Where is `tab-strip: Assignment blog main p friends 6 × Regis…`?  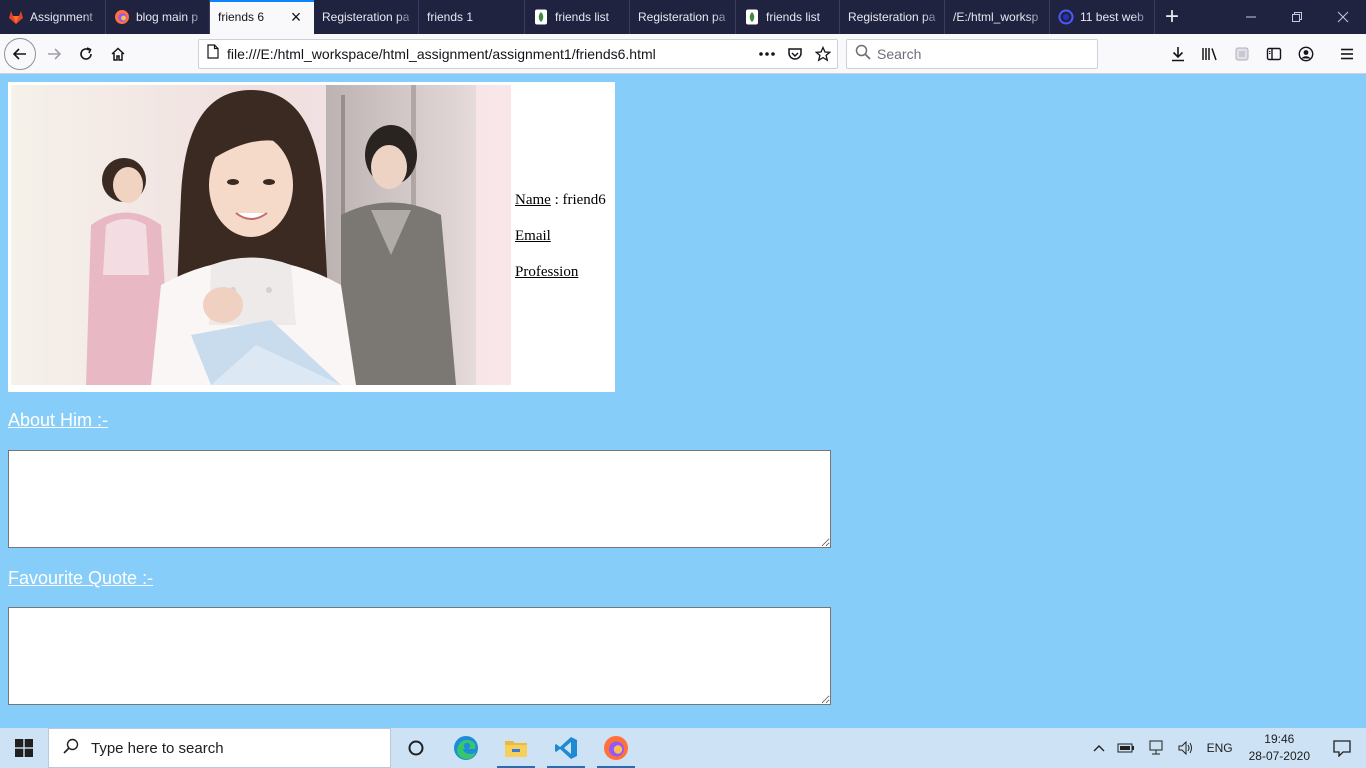 tab-strip: Assignment blog main p friends 6 × Regis… is located at coordinates (683, 17).